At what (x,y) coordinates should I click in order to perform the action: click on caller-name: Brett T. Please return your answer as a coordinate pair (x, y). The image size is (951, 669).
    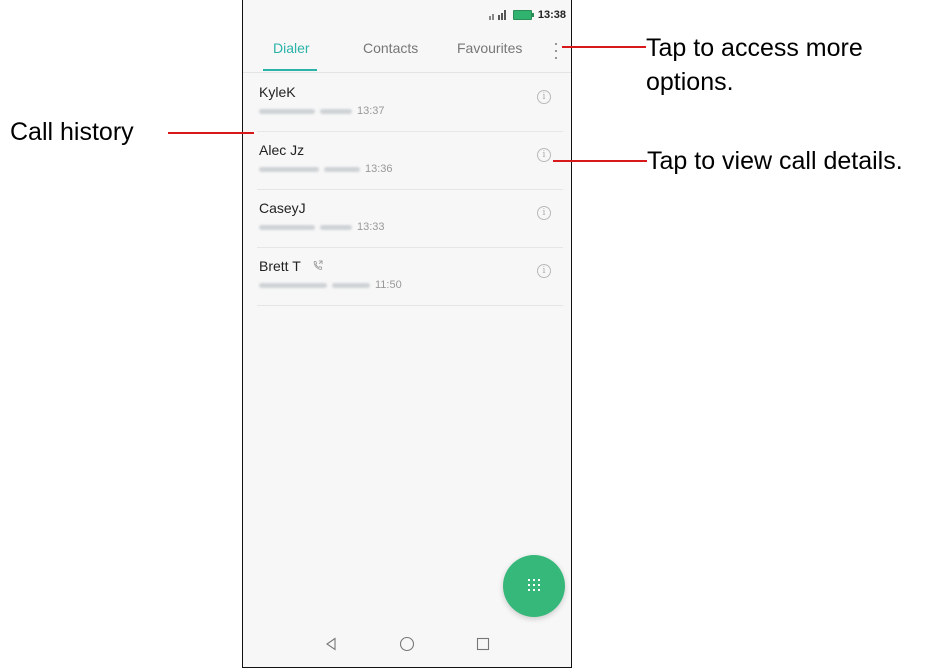
    Looking at the image, I should click on (291, 266).